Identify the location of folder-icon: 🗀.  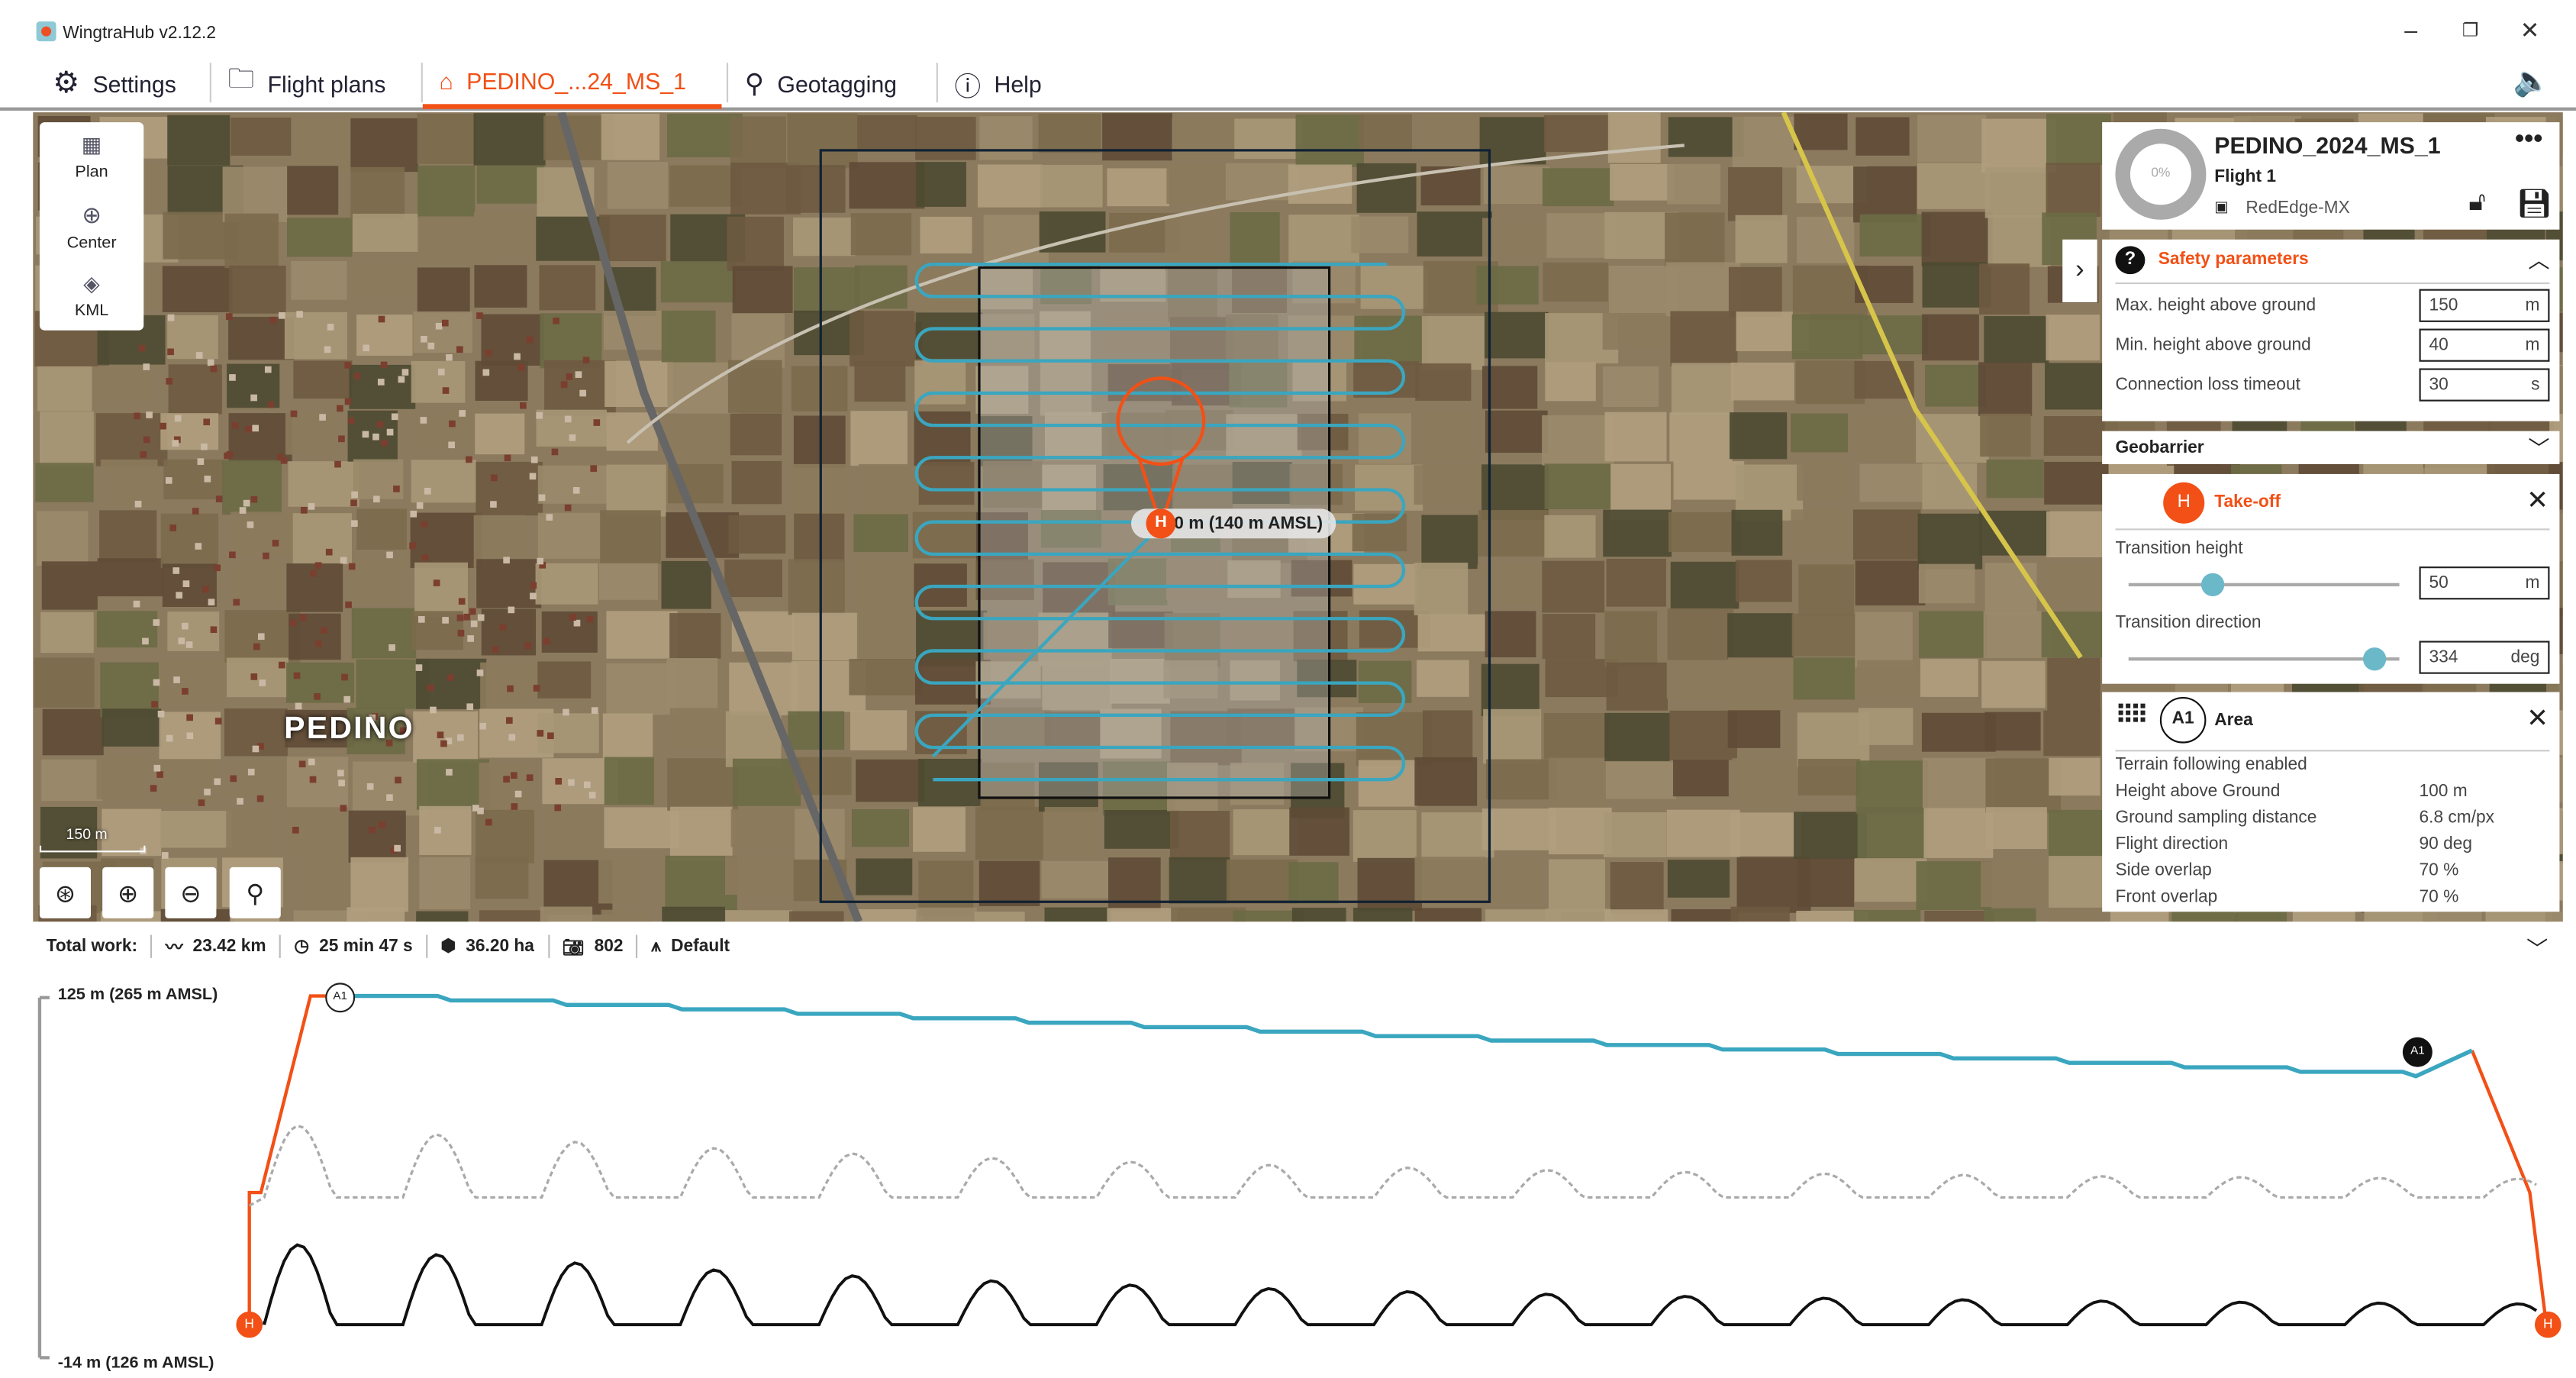
(241, 80).